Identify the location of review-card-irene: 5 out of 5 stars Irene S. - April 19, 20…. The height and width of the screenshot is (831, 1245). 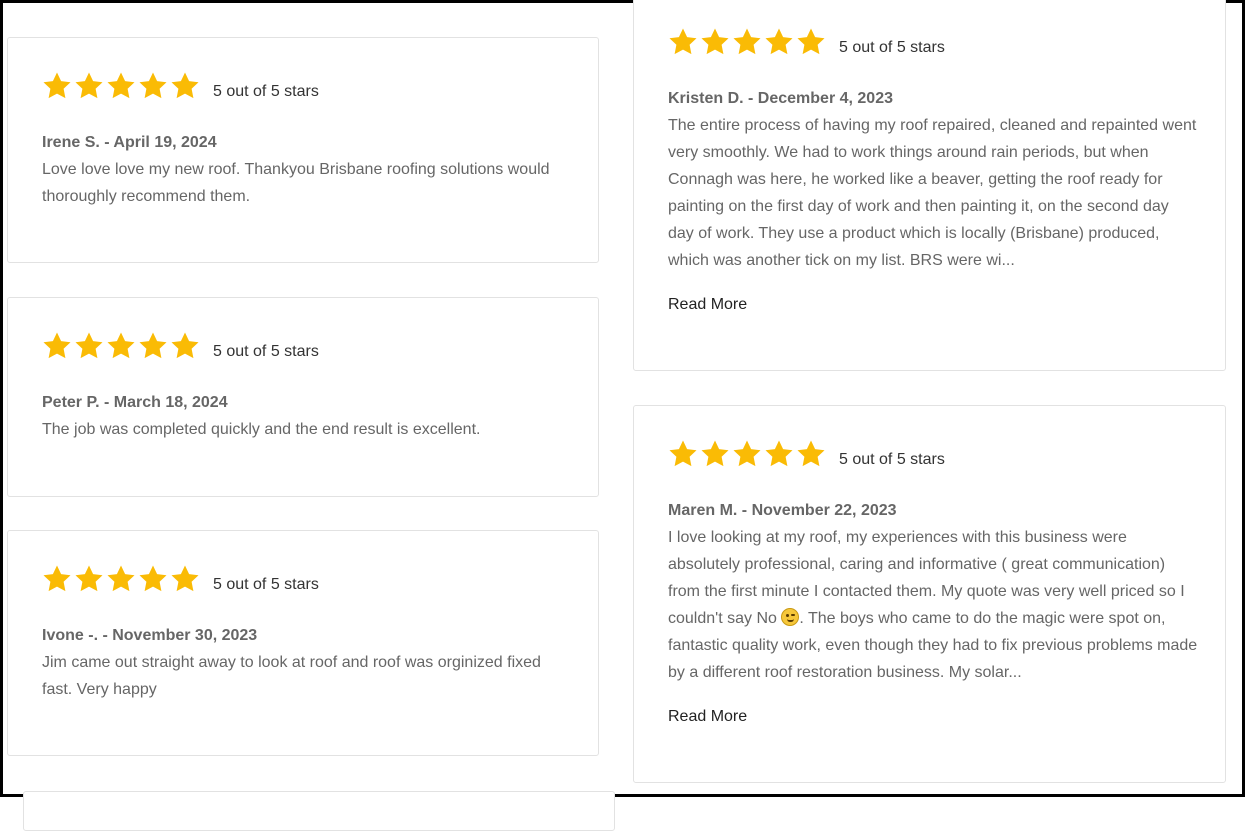
(303, 150).